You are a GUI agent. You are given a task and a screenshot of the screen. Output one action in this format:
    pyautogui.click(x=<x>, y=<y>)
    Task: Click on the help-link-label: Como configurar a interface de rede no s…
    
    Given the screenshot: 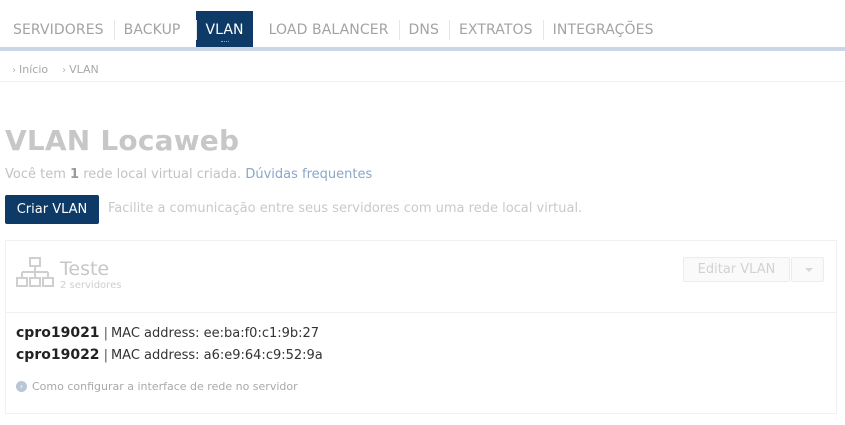 What is the action you would take?
    pyautogui.click(x=165, y=386)
    